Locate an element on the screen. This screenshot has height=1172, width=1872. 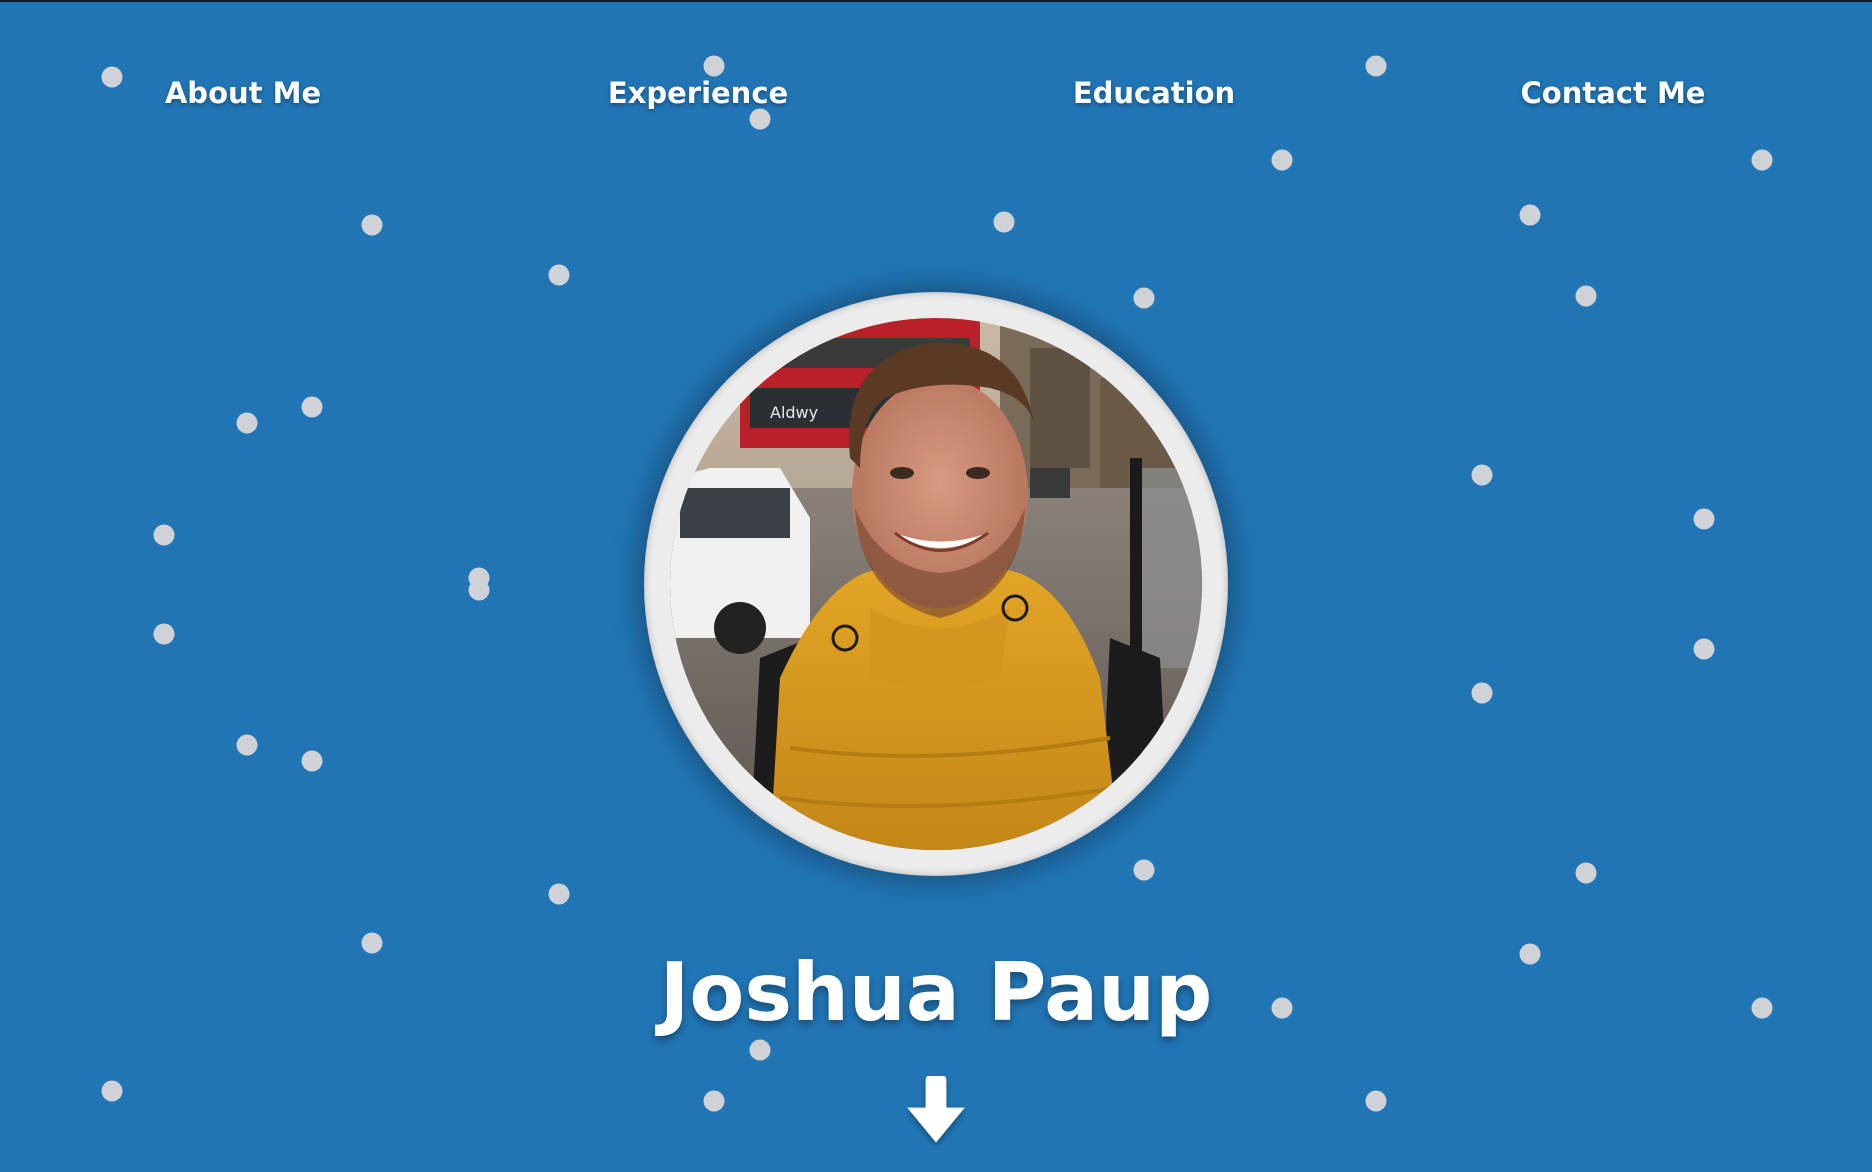
profile-photo: Aldwy is located at coordinates (936, 584).